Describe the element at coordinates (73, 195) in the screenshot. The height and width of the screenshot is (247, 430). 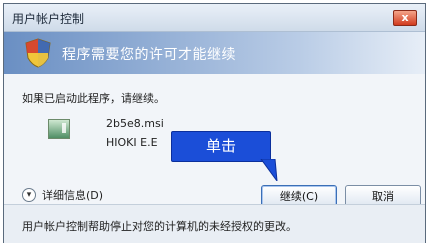
I see `details-label: 详细信息(D)` at that location.